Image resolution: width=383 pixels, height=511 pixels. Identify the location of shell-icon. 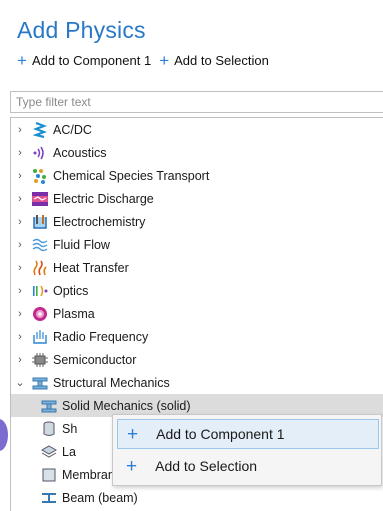
(49, 429).